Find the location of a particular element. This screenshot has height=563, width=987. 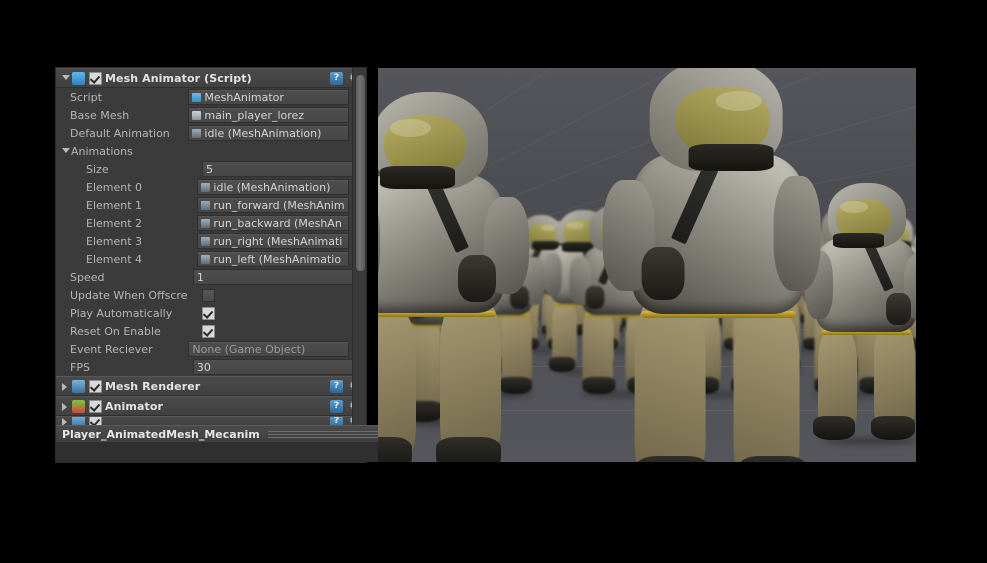

property-row-base-mesh: Base Mesh main_player_lorez is located at coordinates (211, 115).